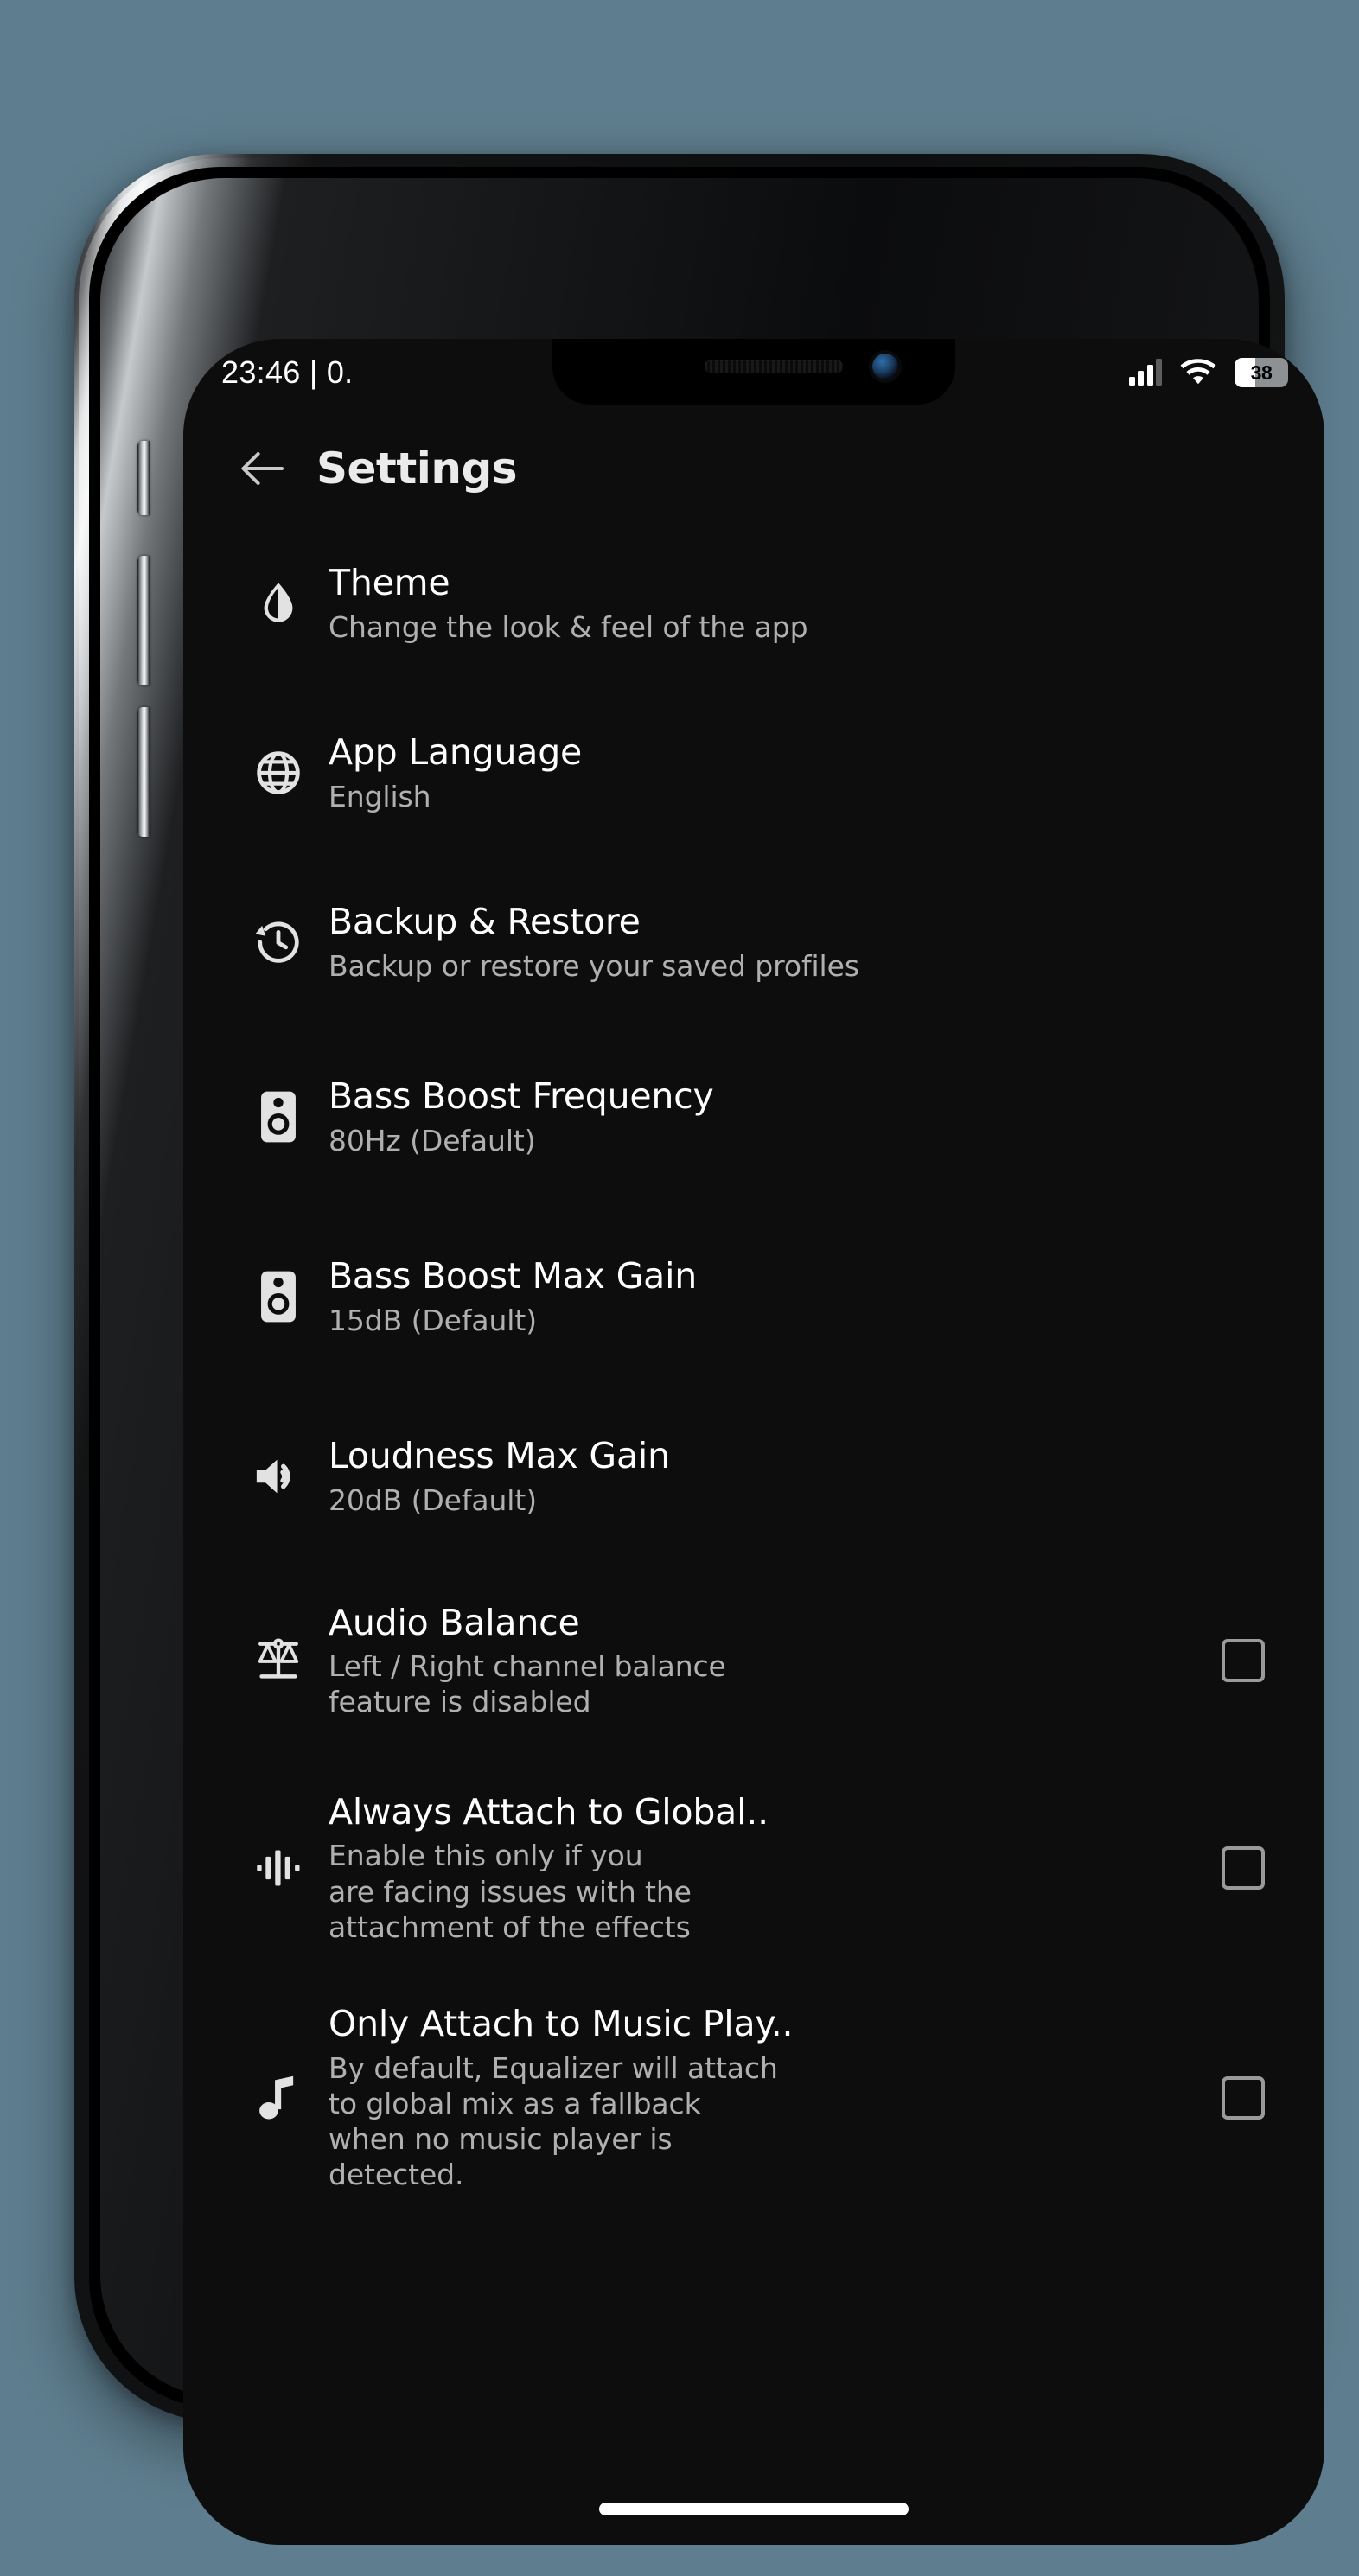 The width and height of the screenshot is (1359, 2576). Describe the element at coordinates (143, 478) in the screenshot. I see `mute-switch-button` at that location.